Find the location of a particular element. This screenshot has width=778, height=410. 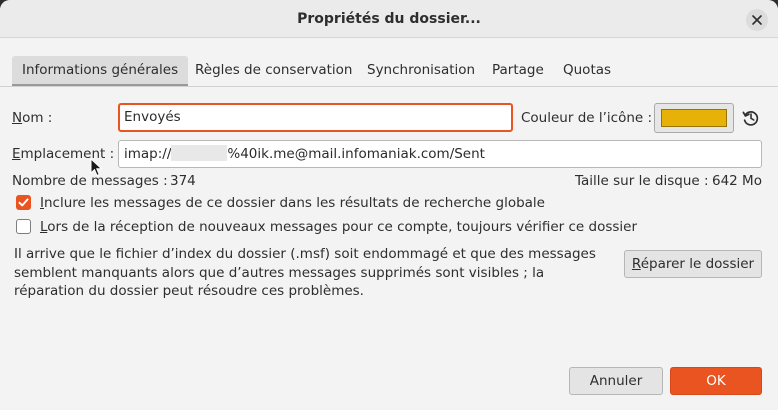

cancel-button: Annuler is located at coordinates (616, 381).